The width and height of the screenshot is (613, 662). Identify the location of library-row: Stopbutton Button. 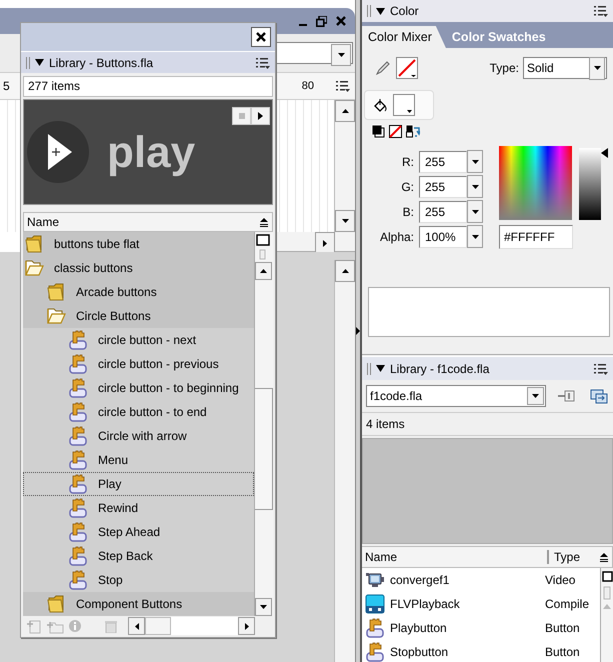
(481, 651).